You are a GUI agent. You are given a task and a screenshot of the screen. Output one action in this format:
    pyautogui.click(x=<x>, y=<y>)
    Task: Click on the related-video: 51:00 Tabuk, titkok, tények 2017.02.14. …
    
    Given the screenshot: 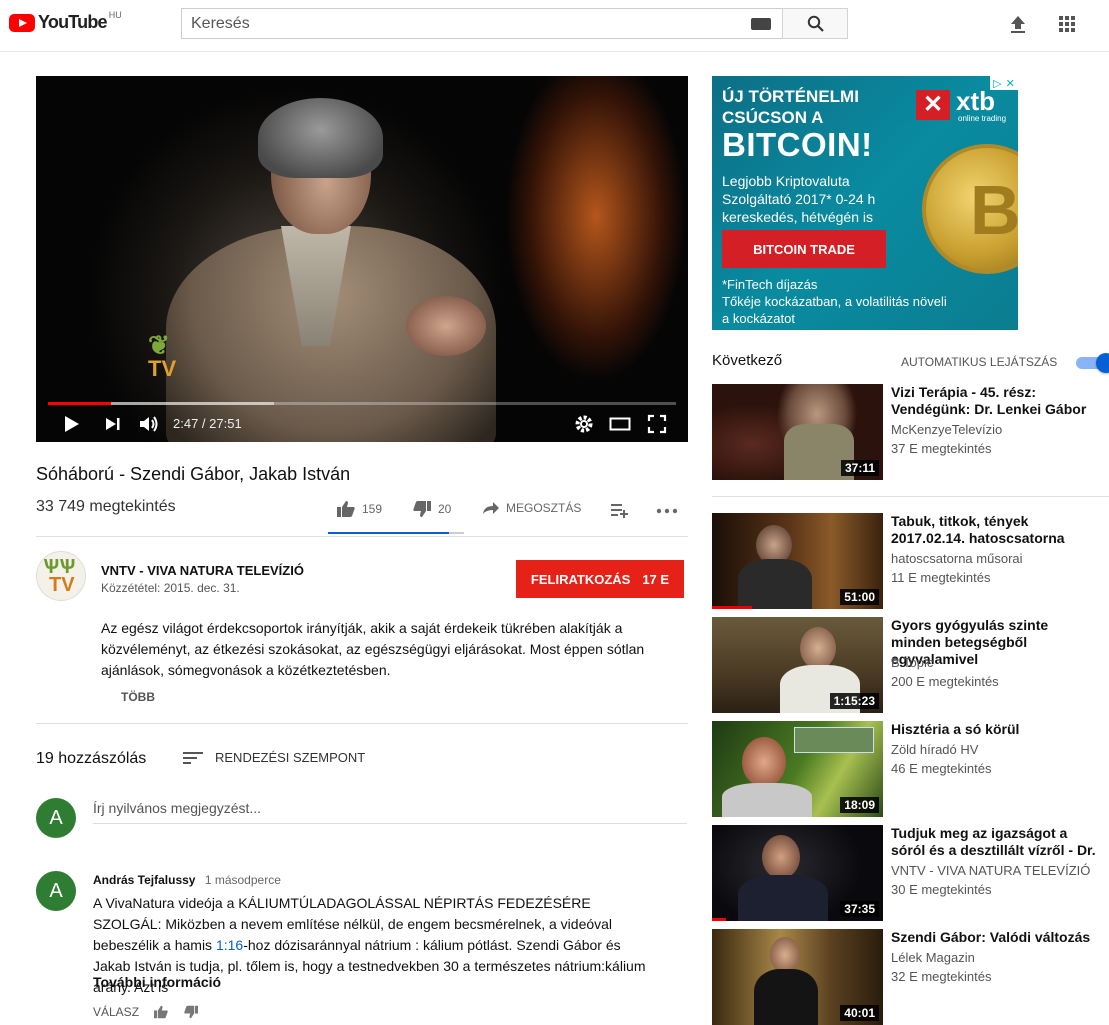 What is the action you would take?
    pyautogui.click(x=910, y=561)
    